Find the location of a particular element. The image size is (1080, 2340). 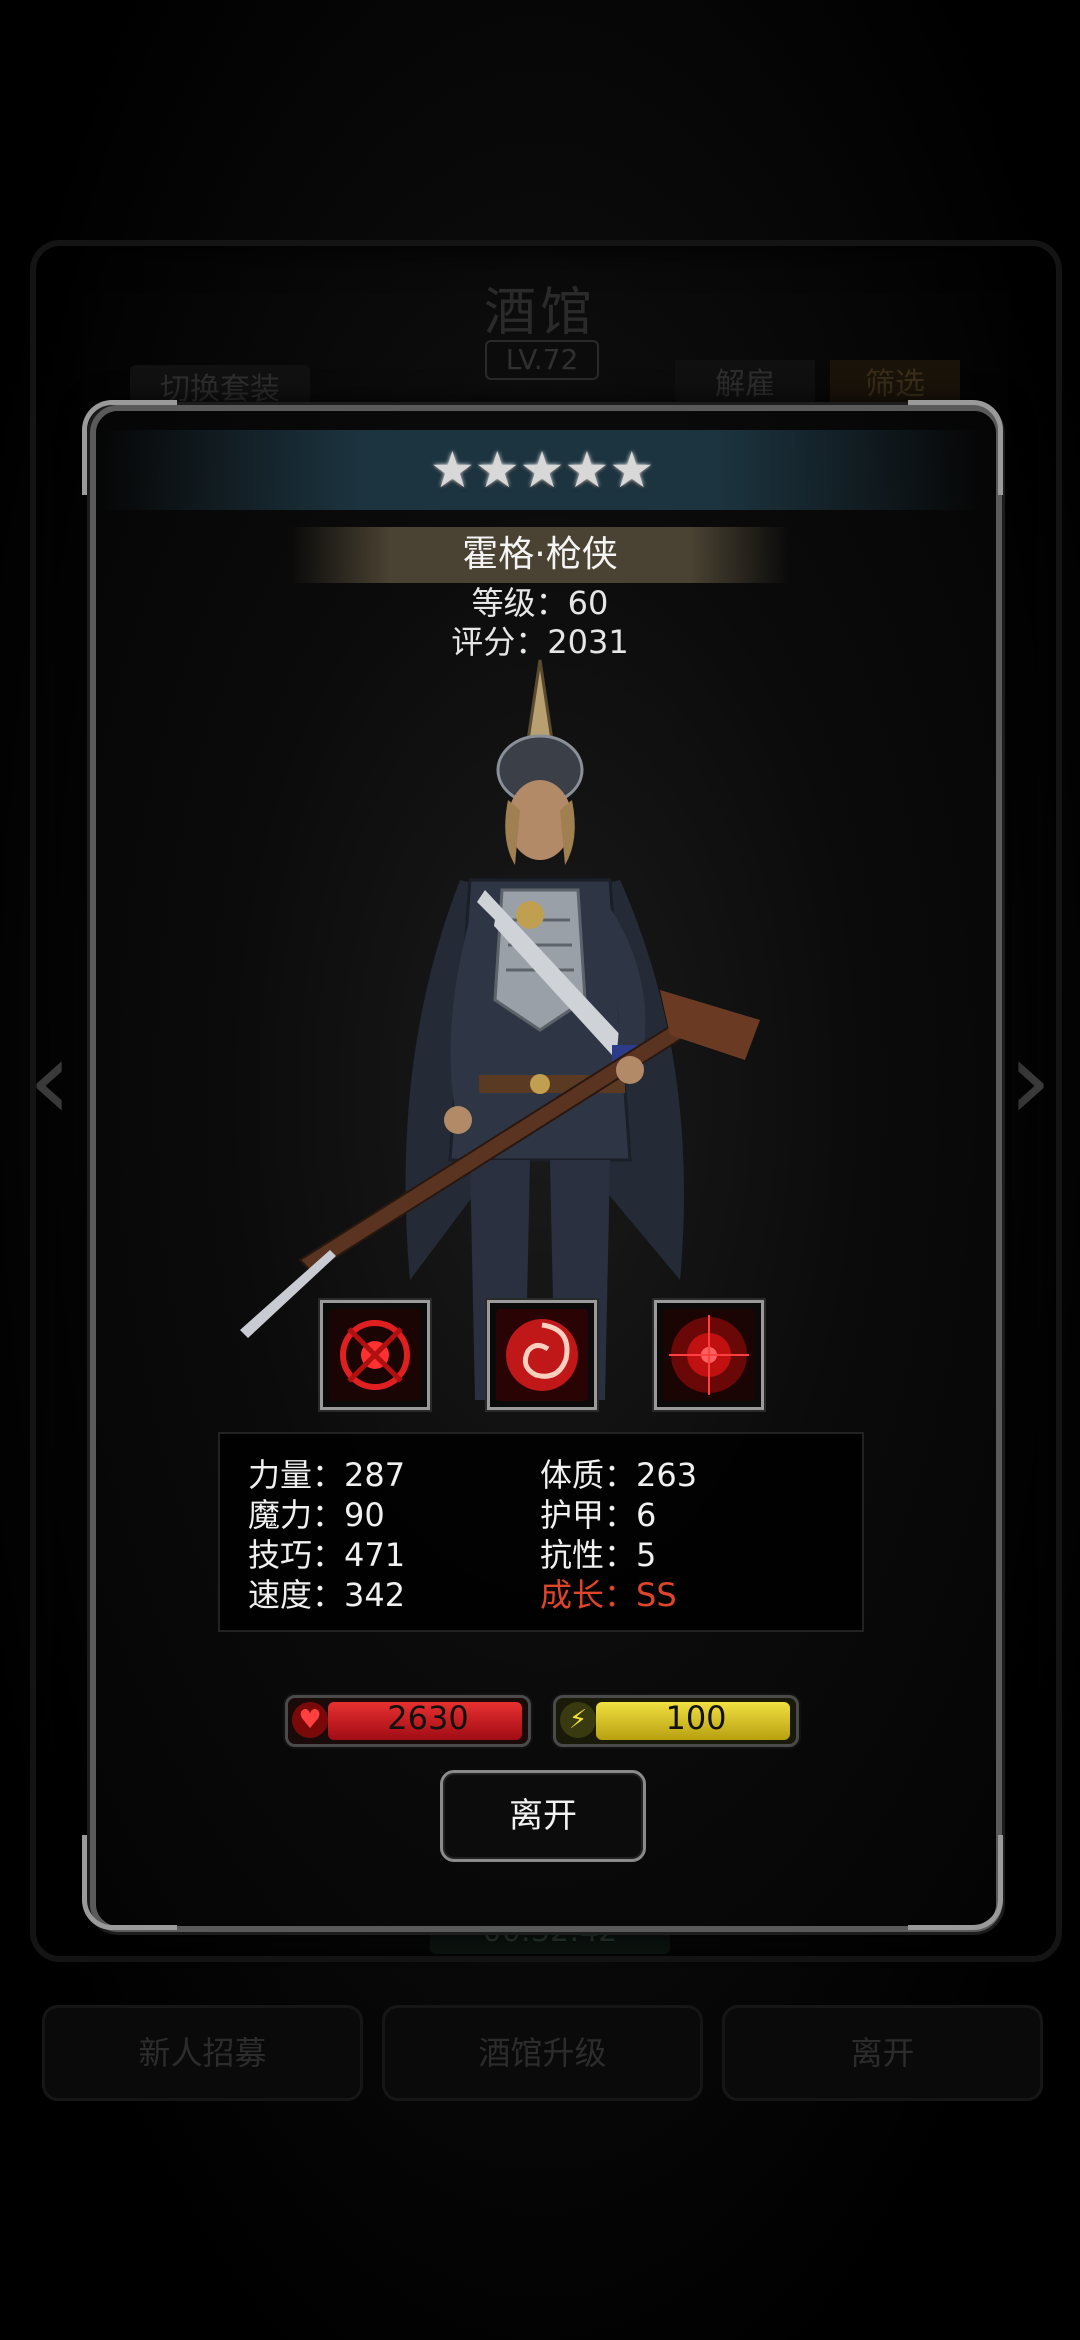

stat-armor: 护甲：6 is located at coordinates (598, 1515).